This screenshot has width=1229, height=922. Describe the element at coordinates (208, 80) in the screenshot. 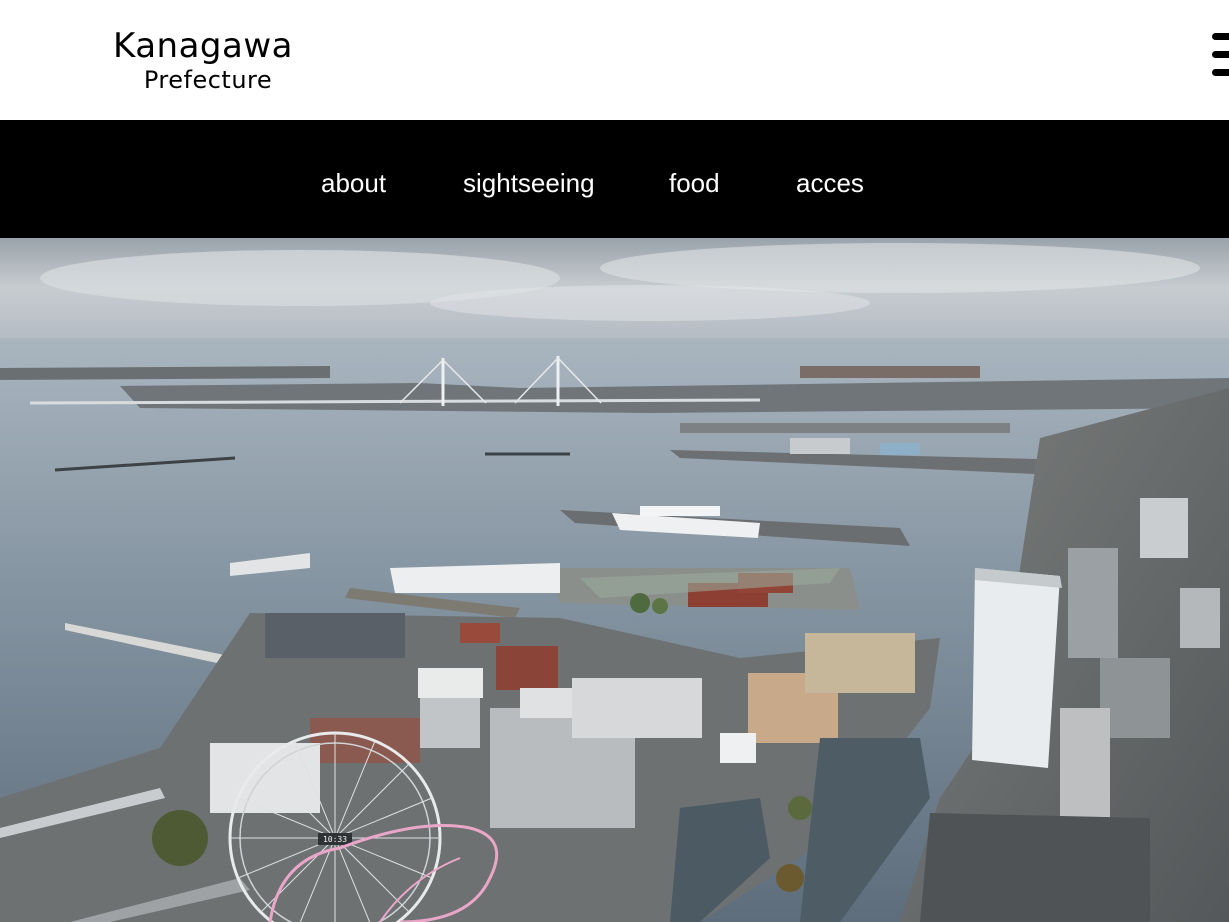

I see `logo-subtitle: Prefecture` at that location.